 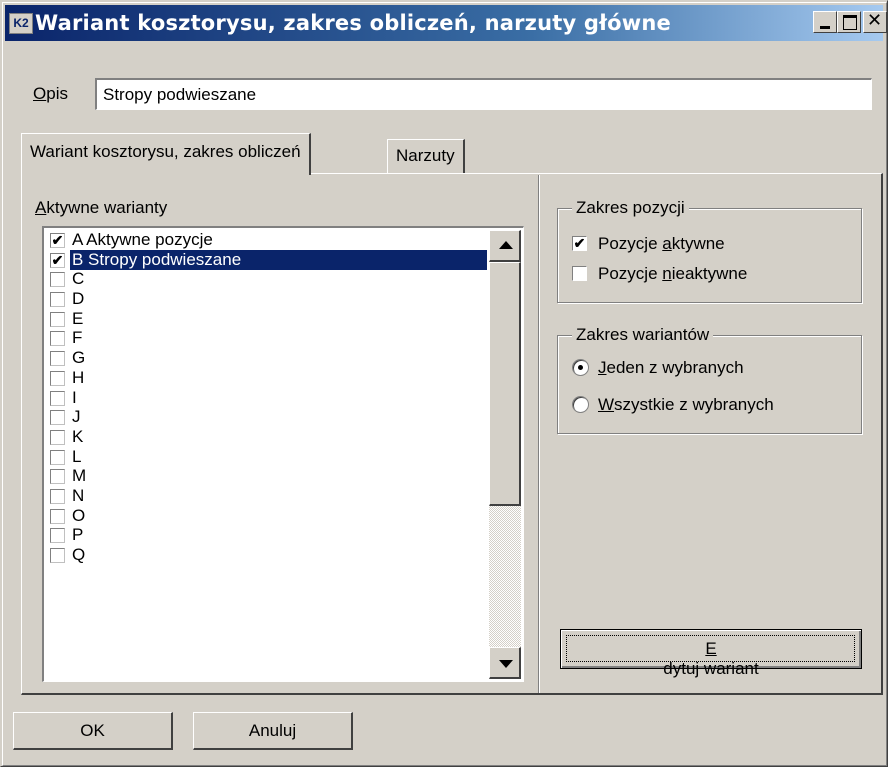 What do you see at coordinates (266, 516) in the screenshot?
I see `list-item: O` at bounding box center [266, 516].